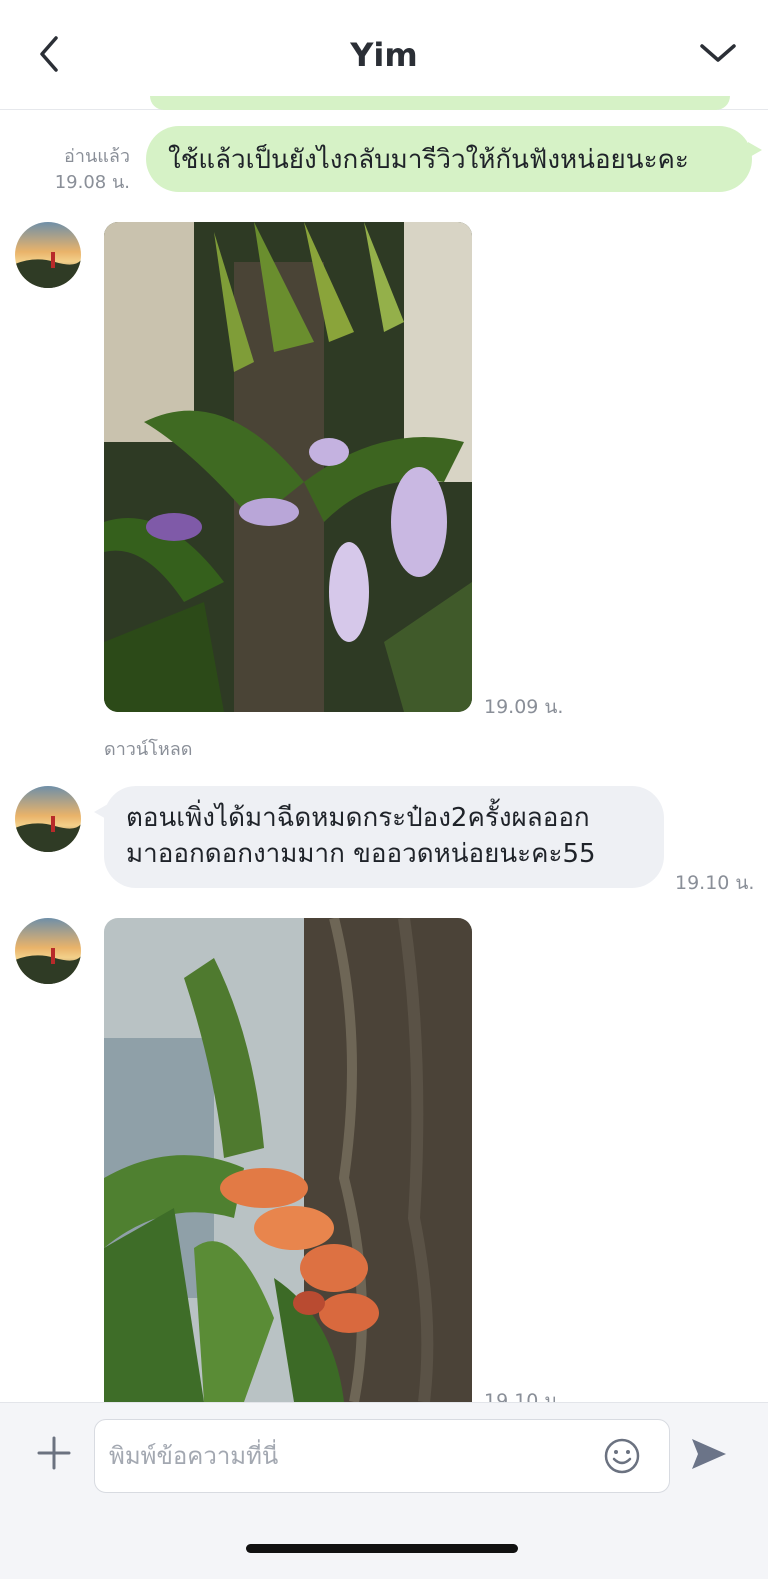 The image size is (768, 1579). What do you see at coordinates (92, 170) in the screenshot?
I see `outgoing-message-meta: อ่านแล้ว 19.08 น.` at bounding box center [92, 170].